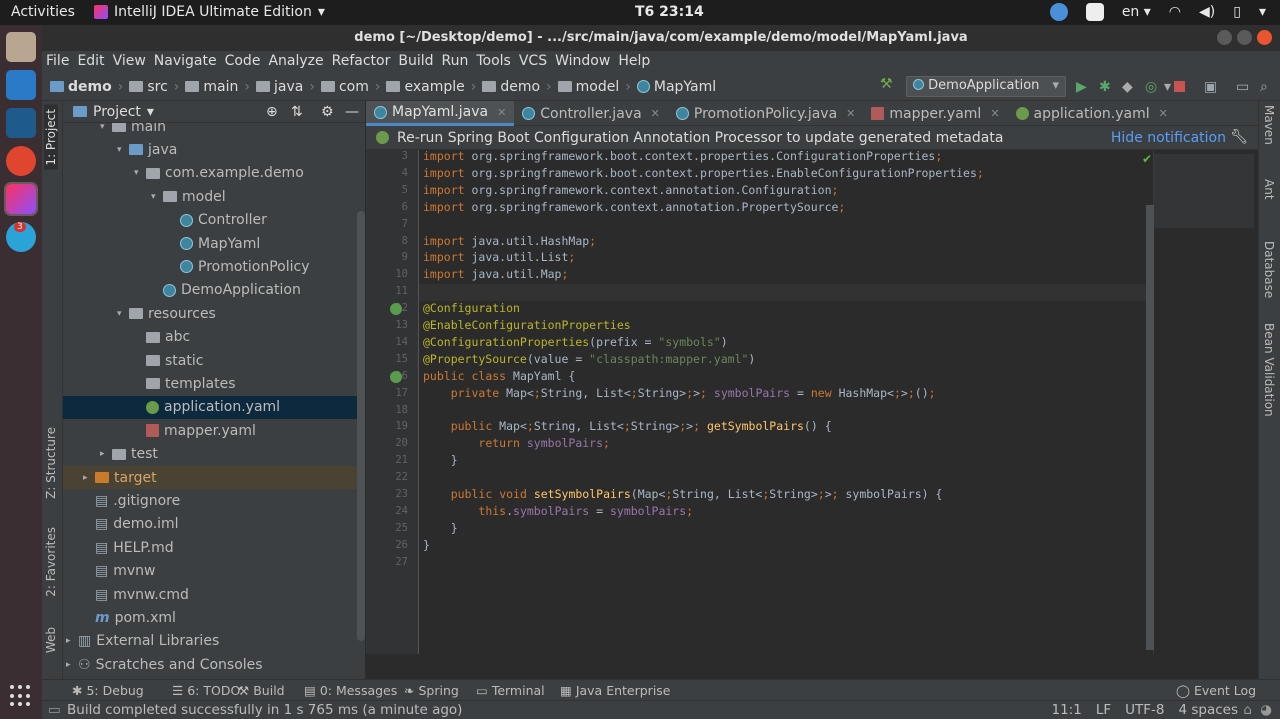 This screenshot has width=1280, height=719. What do you see at coordinates (150, 112) in the screenshot?
I see `chevron-down-icon: ▾` at bounding box center [150, 112].